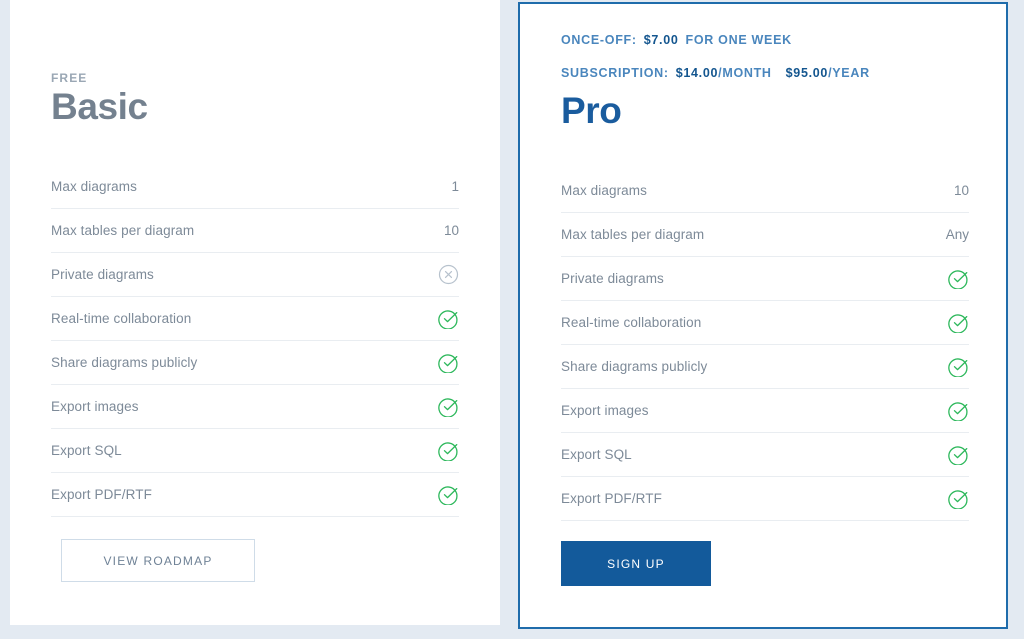  What do you see at coordinates (69, 78) in the screenshot?
I see `plan-eyebrow-free: FREE` at bounding box center [69, 78].